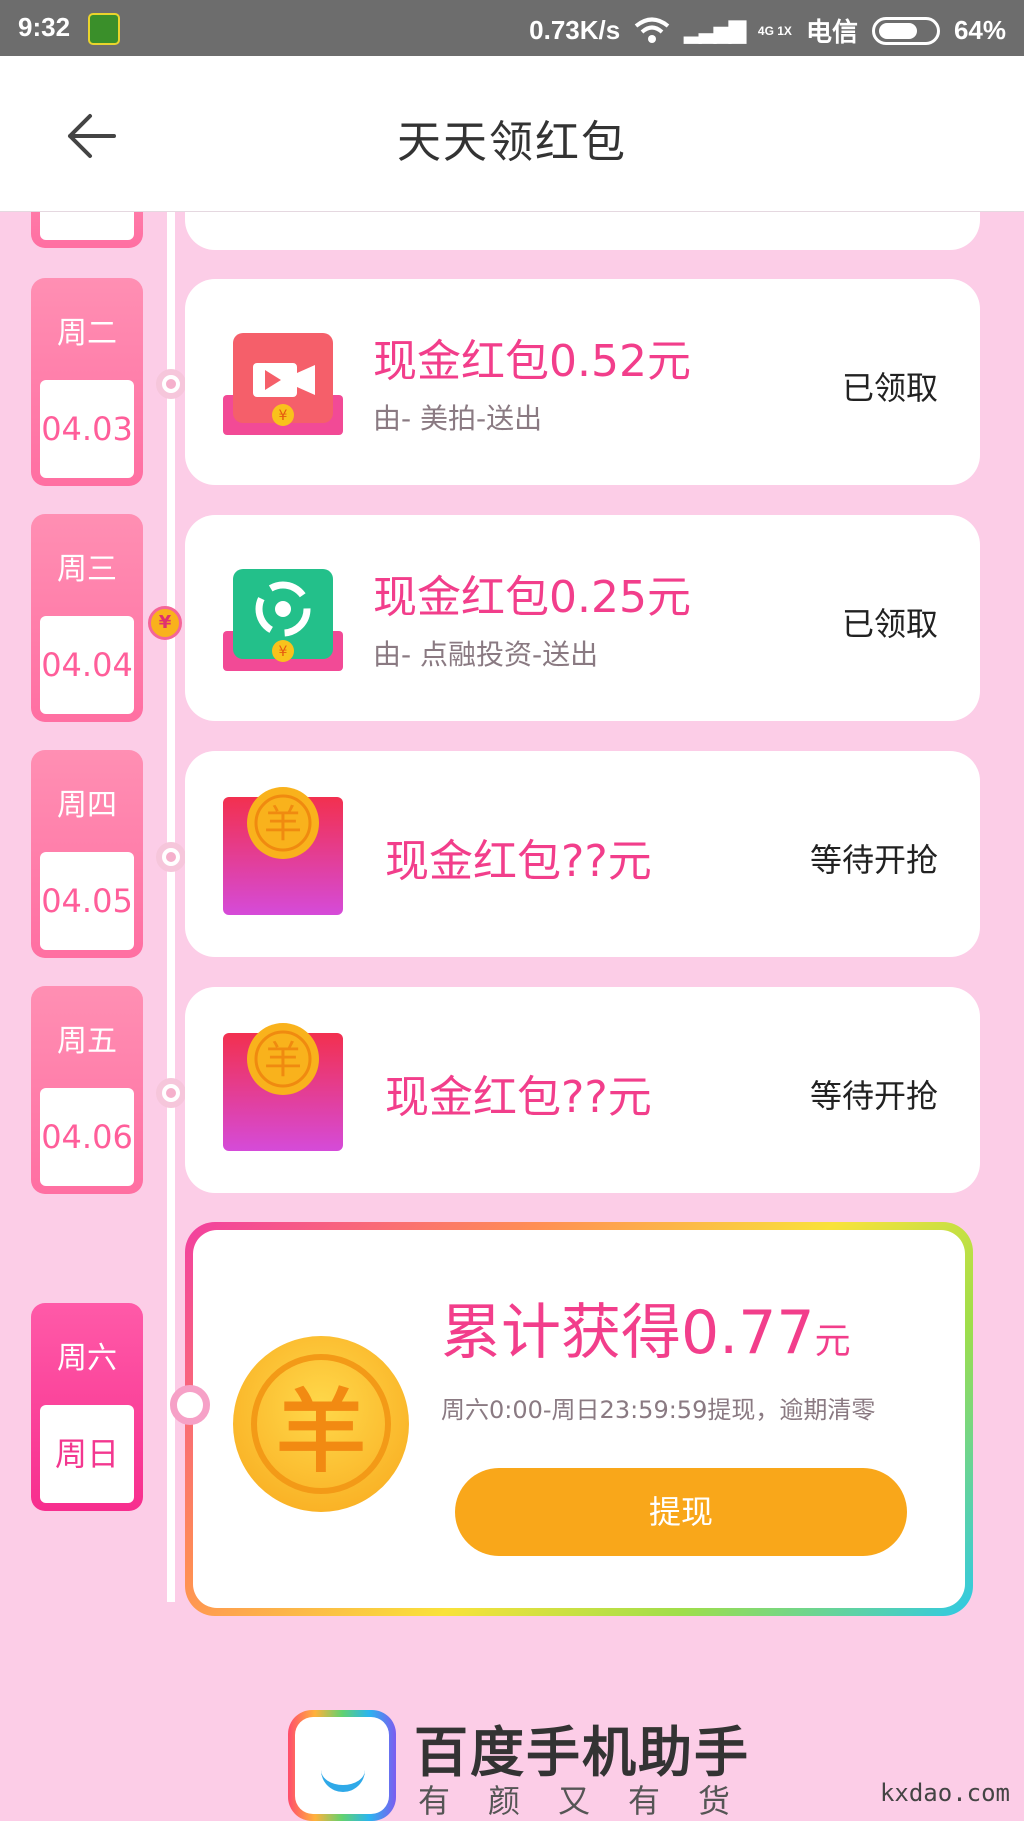 This screenshot has width=1024, height=1821. What do you see at coordinates (44, 27) in the screenshot?
I see `status-time: 9:32` at bounding box center [44, 27].